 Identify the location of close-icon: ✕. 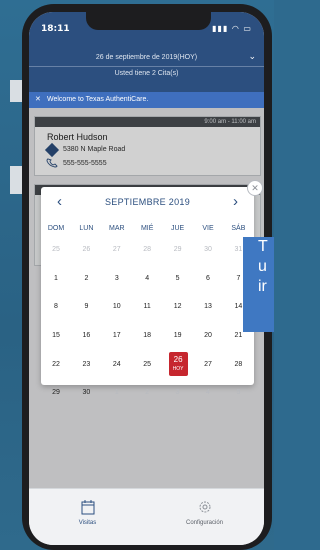
(38, 99).